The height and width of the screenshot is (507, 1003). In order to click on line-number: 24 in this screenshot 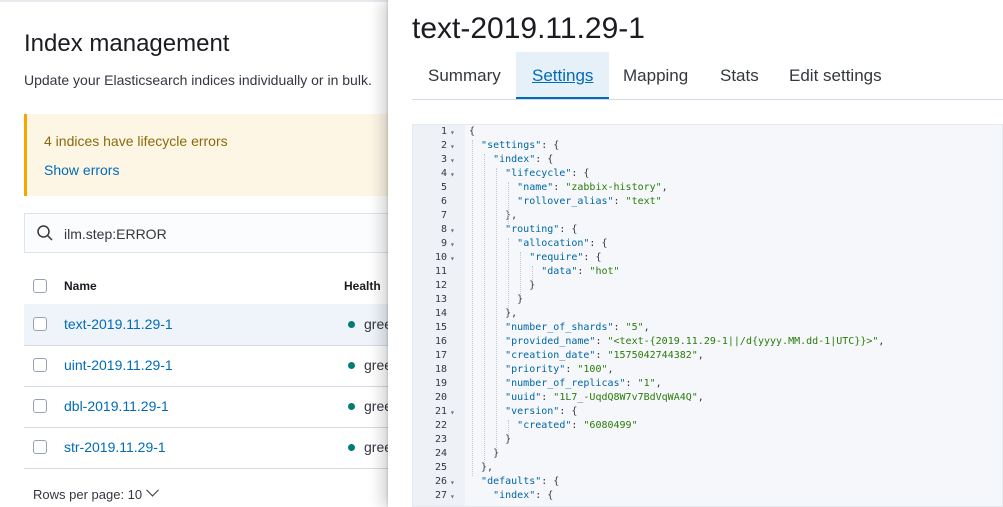, I will do `click(440, 453)`.